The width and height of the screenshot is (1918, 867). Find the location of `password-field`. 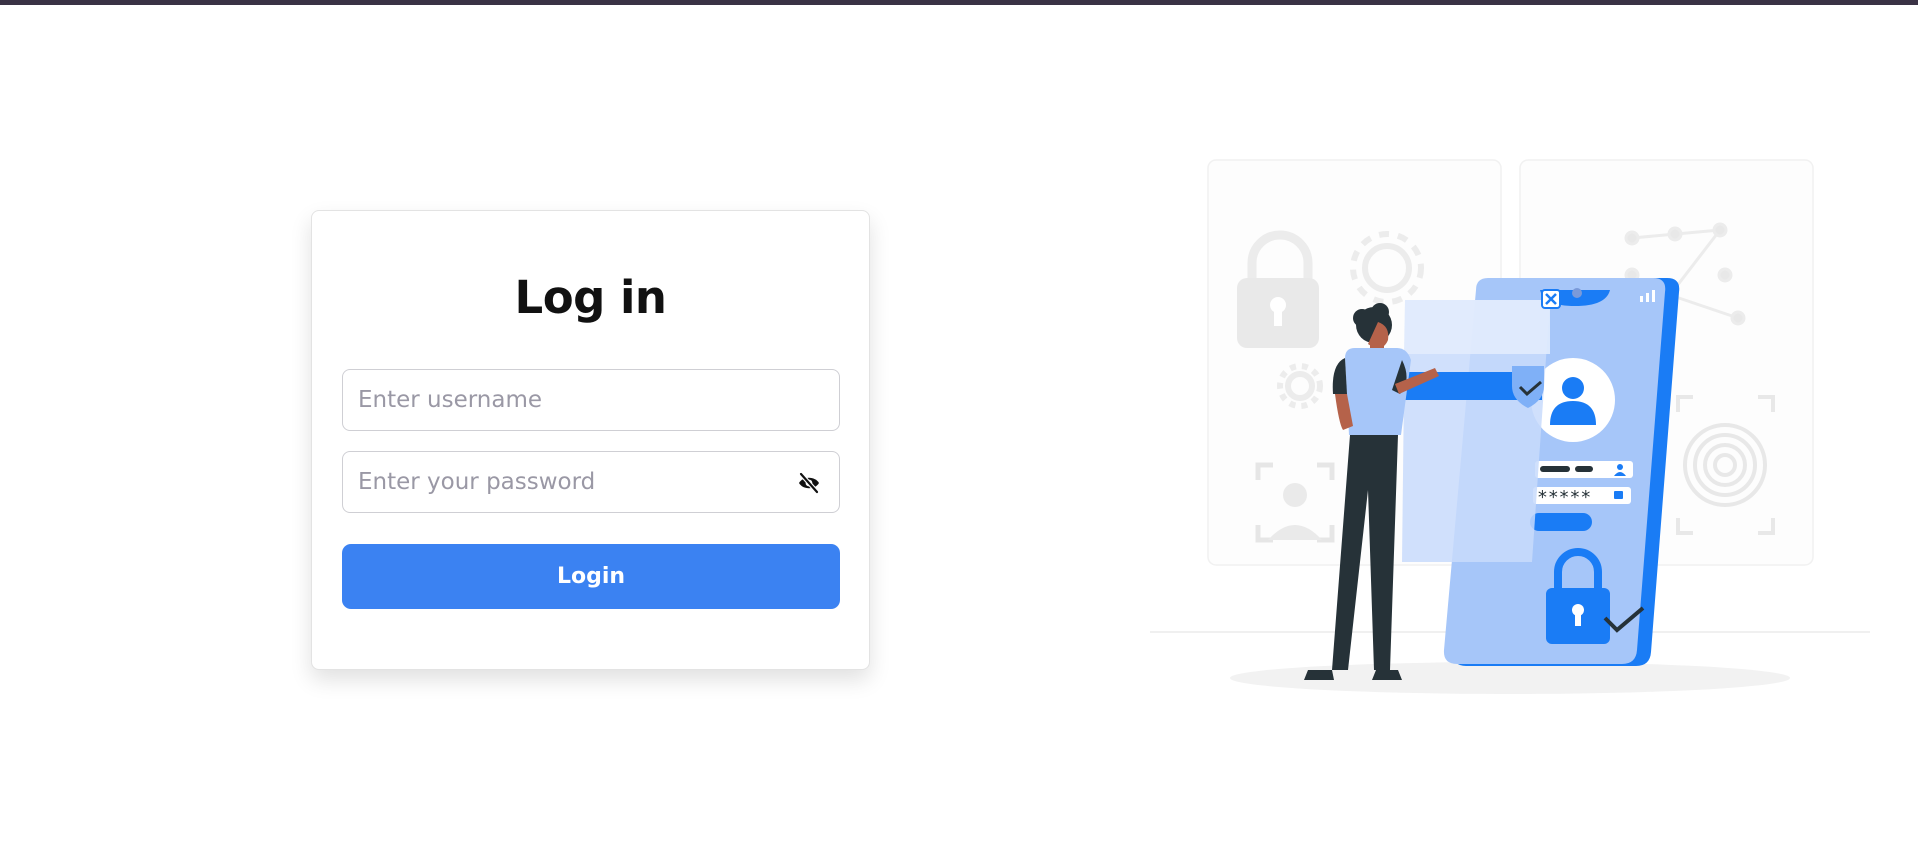

password-field is located at coordinates (591, 482).